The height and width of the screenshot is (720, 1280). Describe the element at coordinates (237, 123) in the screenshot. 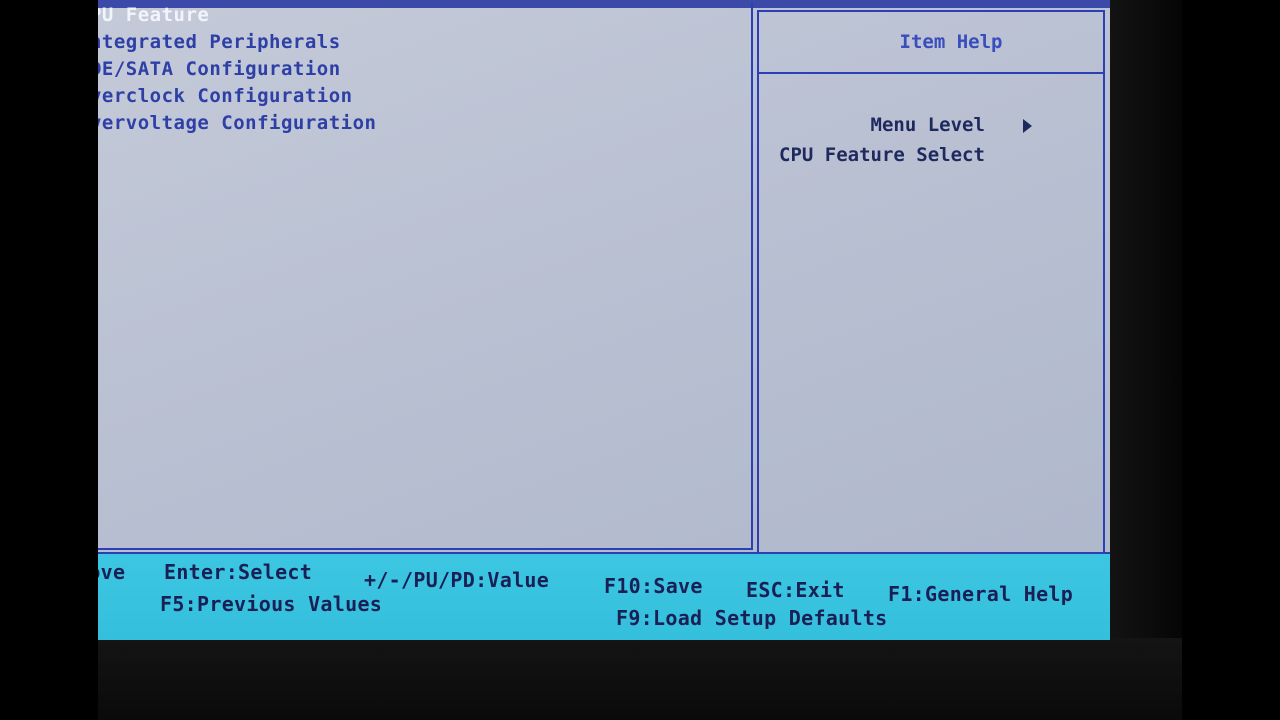

I see `menu-item-overvoltage-configuration: Overvoltage Configuration` at that location.